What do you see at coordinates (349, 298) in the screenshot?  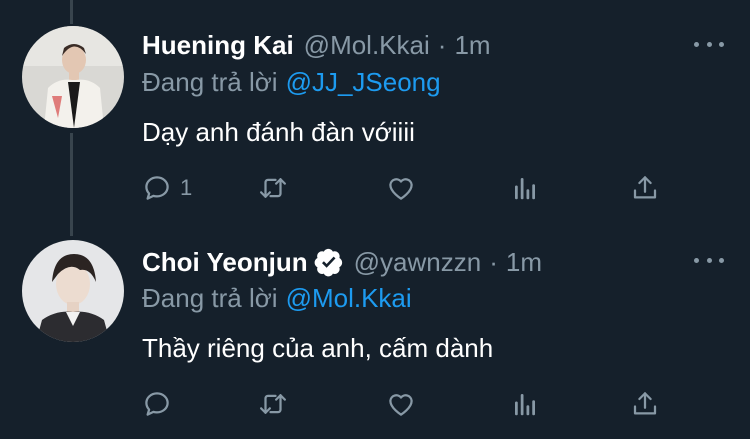 I see `mention-link: @Mol.Kkai` at bounding box center [349, 298].